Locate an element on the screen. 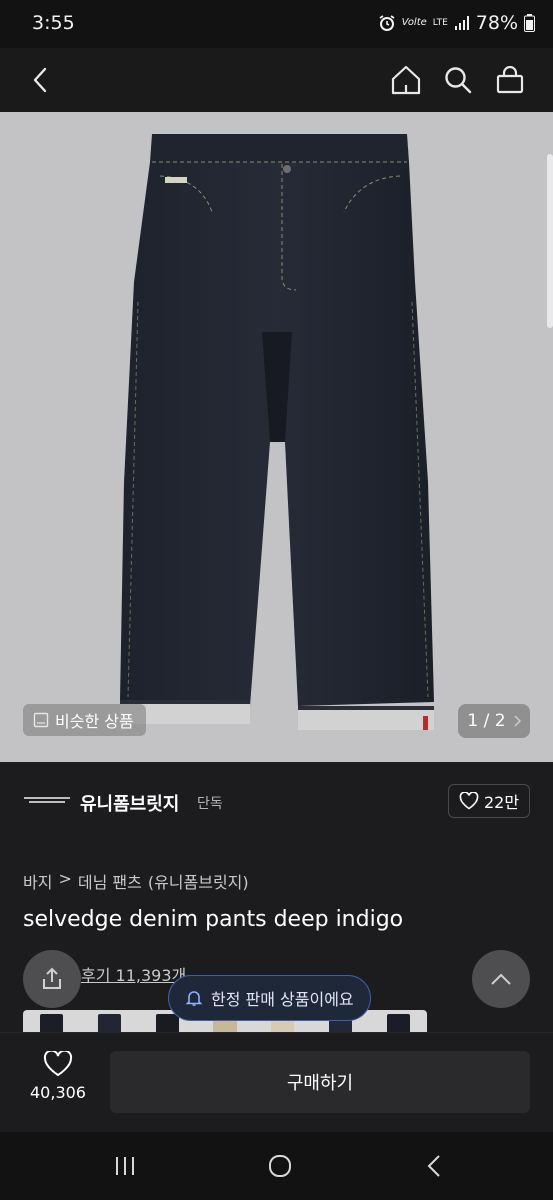  breadcrumb-subcategory: 데님 팬츠 is located at coordinates (110, 881).